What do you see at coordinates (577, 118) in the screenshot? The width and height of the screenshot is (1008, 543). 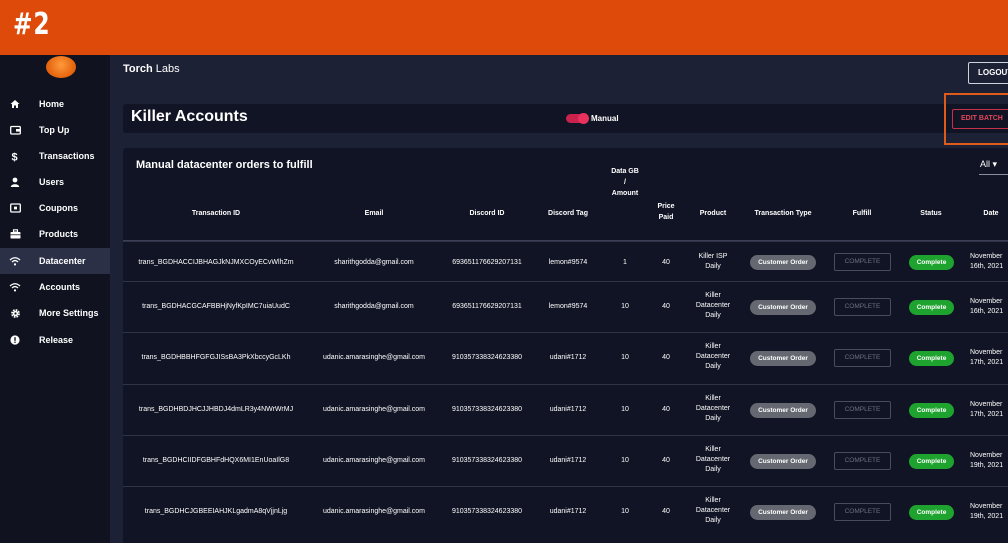 I see `manual-toggle` at bounding box center [577, 118].